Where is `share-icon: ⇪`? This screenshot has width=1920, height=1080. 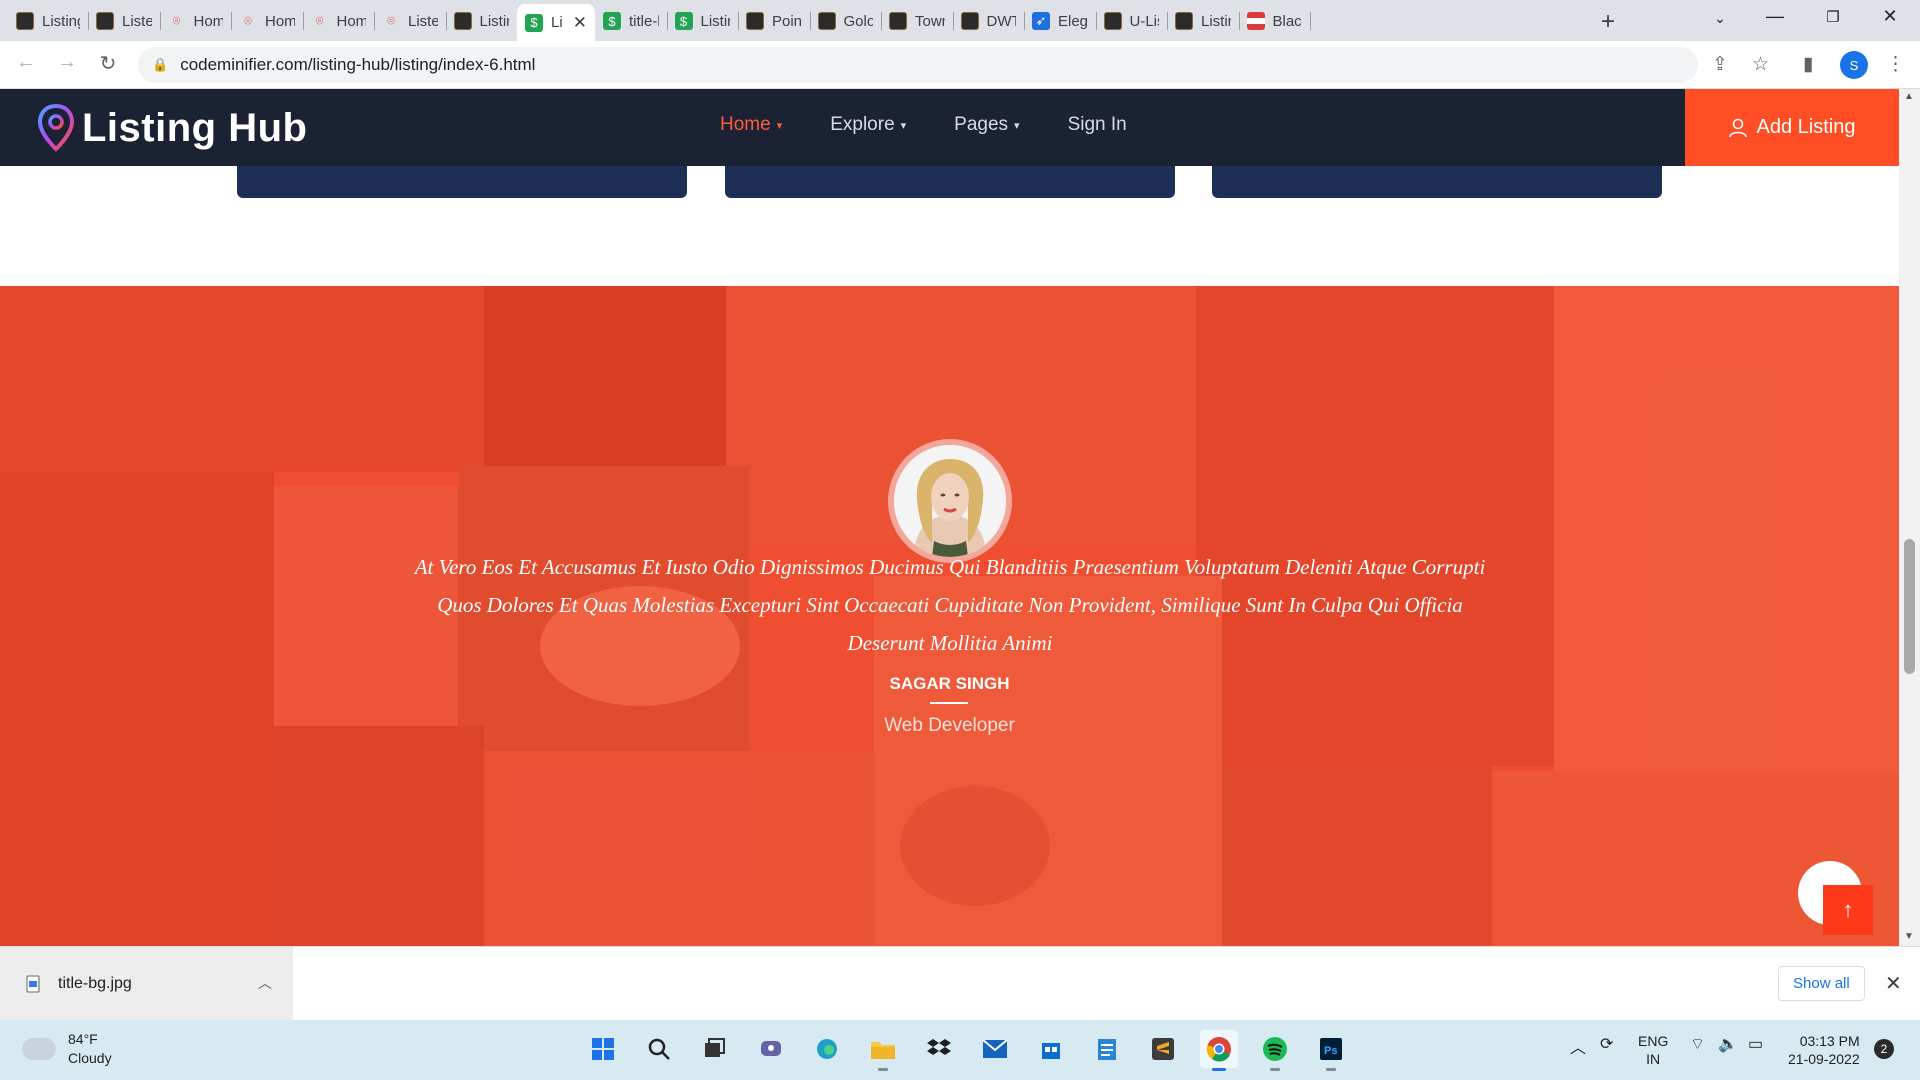
share-icon: ⇪ is located at coordinates (1720, 64).